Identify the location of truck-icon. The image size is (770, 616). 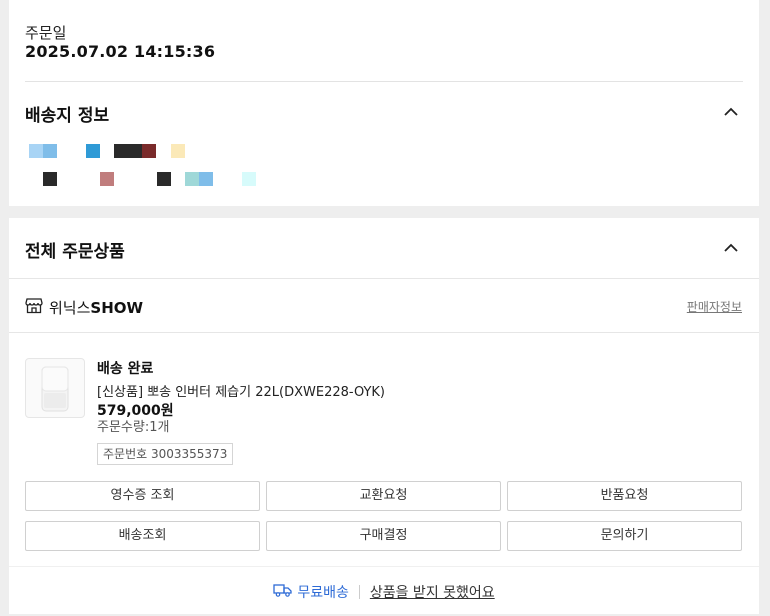
(282, 592).